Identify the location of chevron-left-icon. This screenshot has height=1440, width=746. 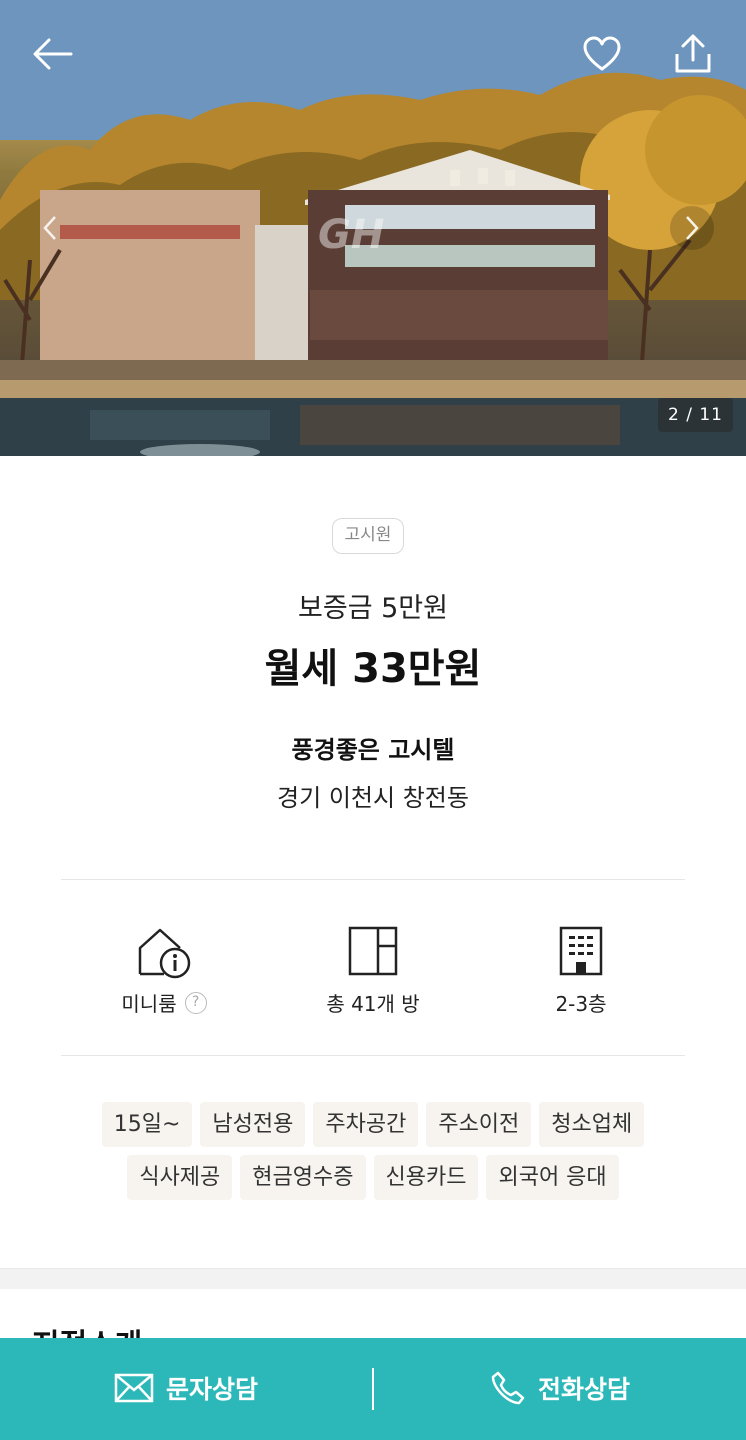
(49, 228).